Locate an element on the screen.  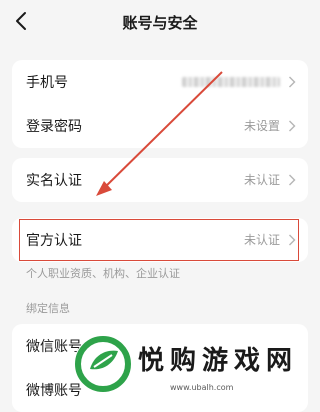
watermark-logo is located at coordinates (103, 364).